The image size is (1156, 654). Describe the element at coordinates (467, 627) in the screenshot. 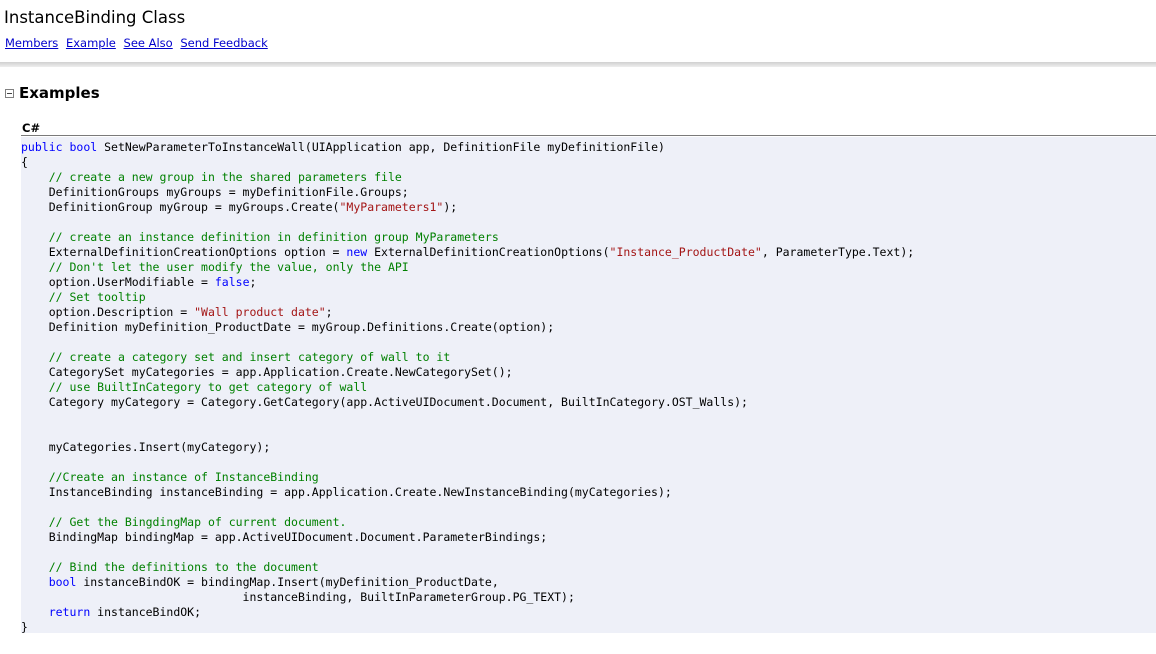

I see `code-line: }` at that location.